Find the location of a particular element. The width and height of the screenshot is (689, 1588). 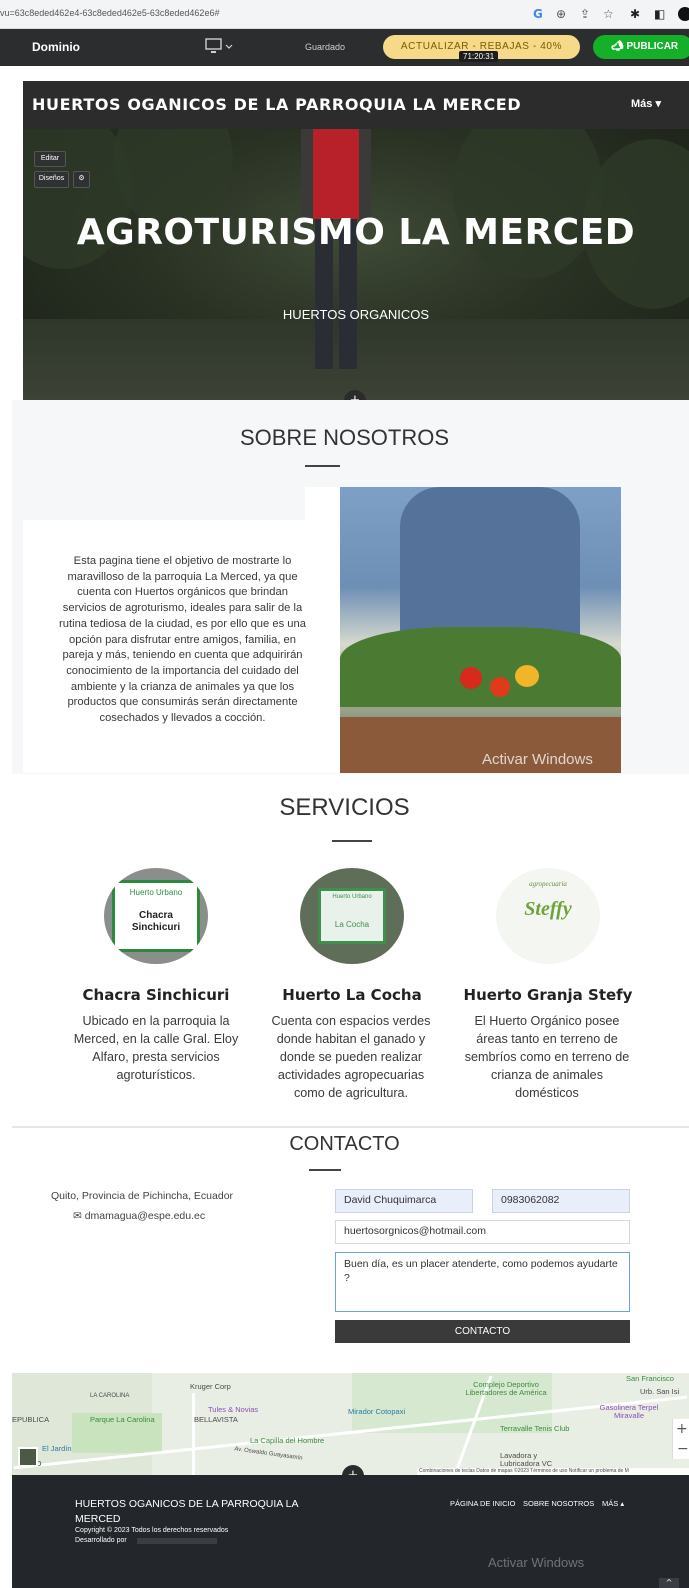

sign-heading: agropecuaria is located at coordinates (548, 884).